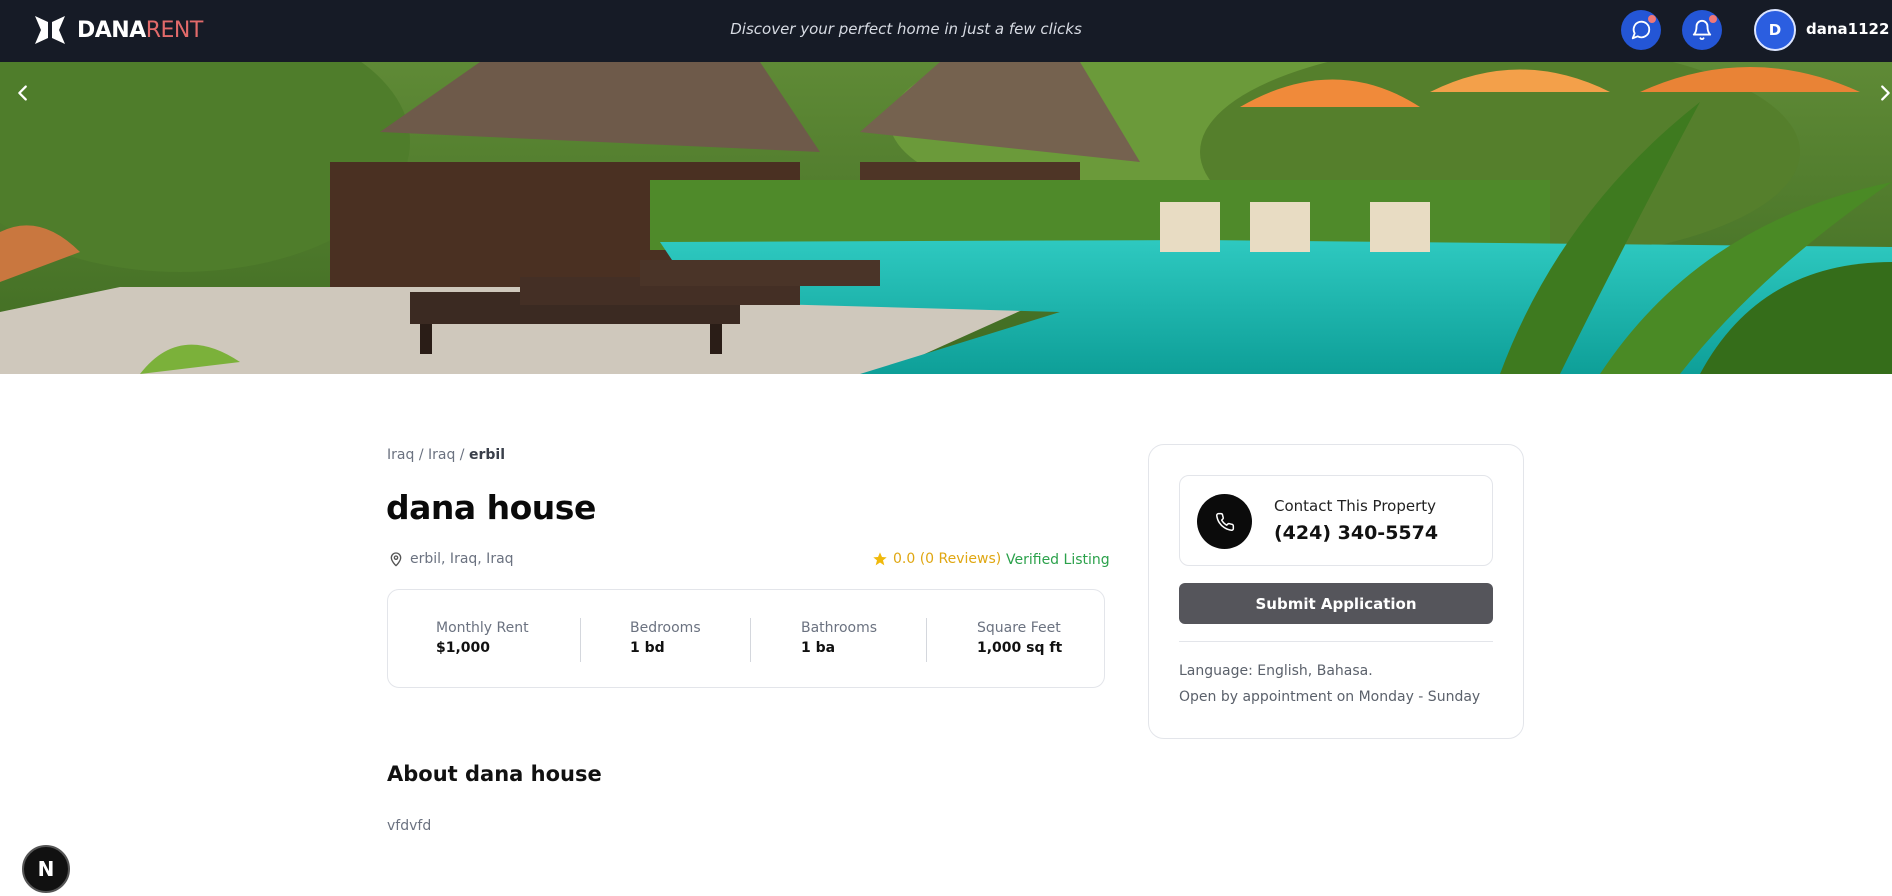 This screenshot has height=896, width=1892. I want to click on avatar: D, so click(1775, 30).